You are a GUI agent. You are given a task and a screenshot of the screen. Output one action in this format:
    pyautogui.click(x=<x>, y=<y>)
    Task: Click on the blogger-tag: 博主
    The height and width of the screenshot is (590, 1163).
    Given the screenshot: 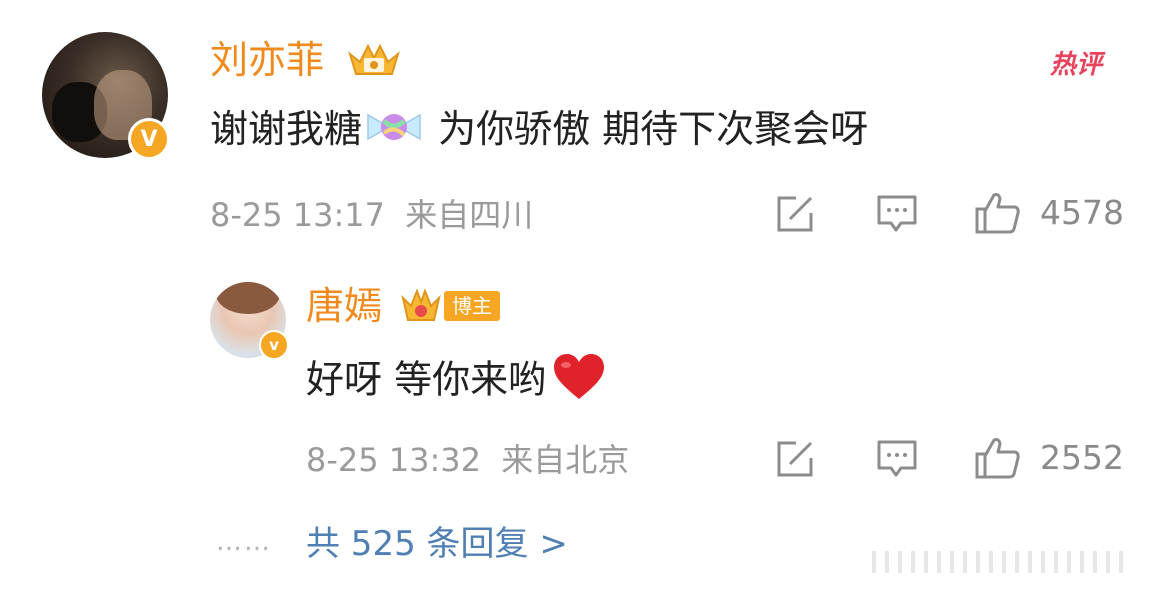 What is the action you would take?
    pyautogui.click(x=472, y=306)
    